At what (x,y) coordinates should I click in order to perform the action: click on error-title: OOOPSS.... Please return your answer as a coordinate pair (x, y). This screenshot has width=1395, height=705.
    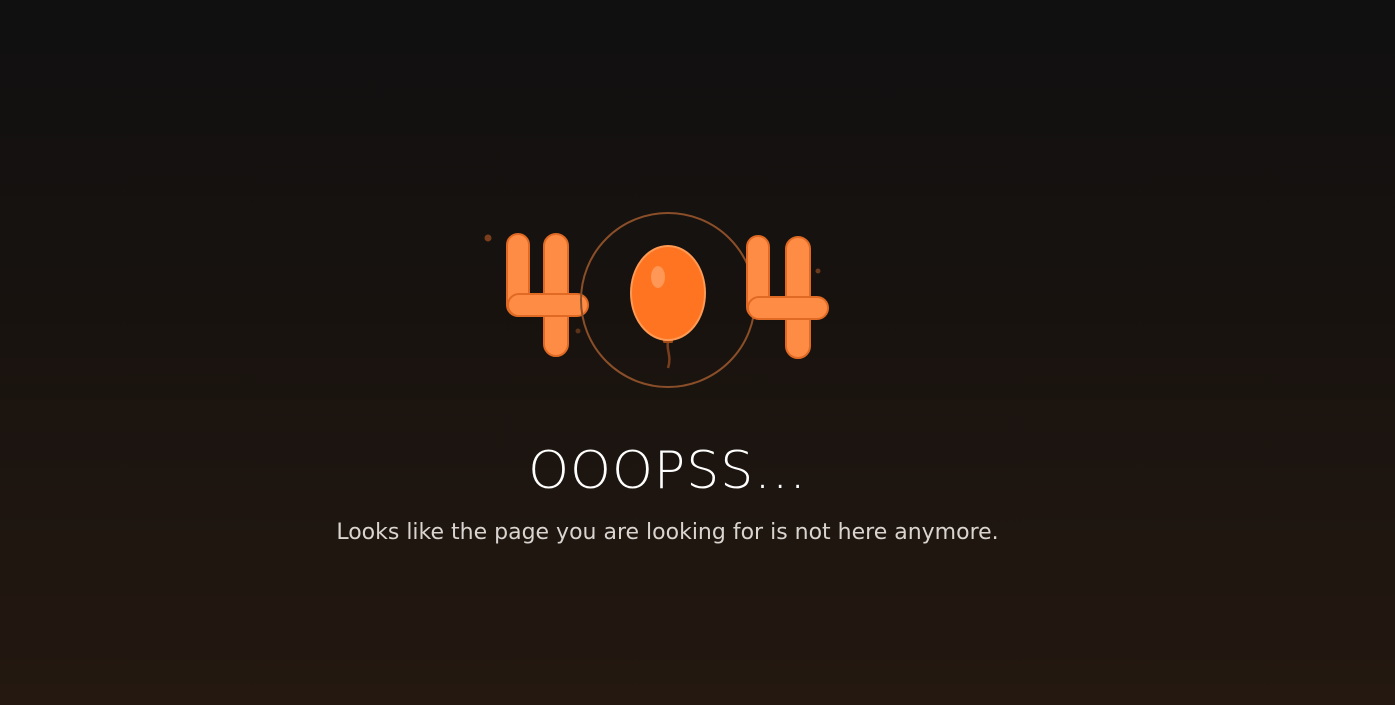
    Looking at the image, I should click on (667, 471).